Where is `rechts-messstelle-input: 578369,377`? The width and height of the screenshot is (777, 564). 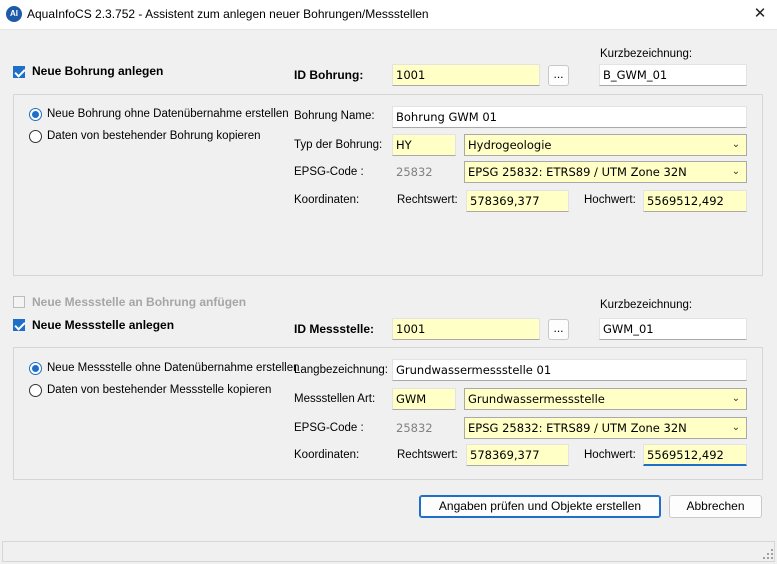 rechts-messstelle-input: 578369,377 is located at coordinates (517, 455).